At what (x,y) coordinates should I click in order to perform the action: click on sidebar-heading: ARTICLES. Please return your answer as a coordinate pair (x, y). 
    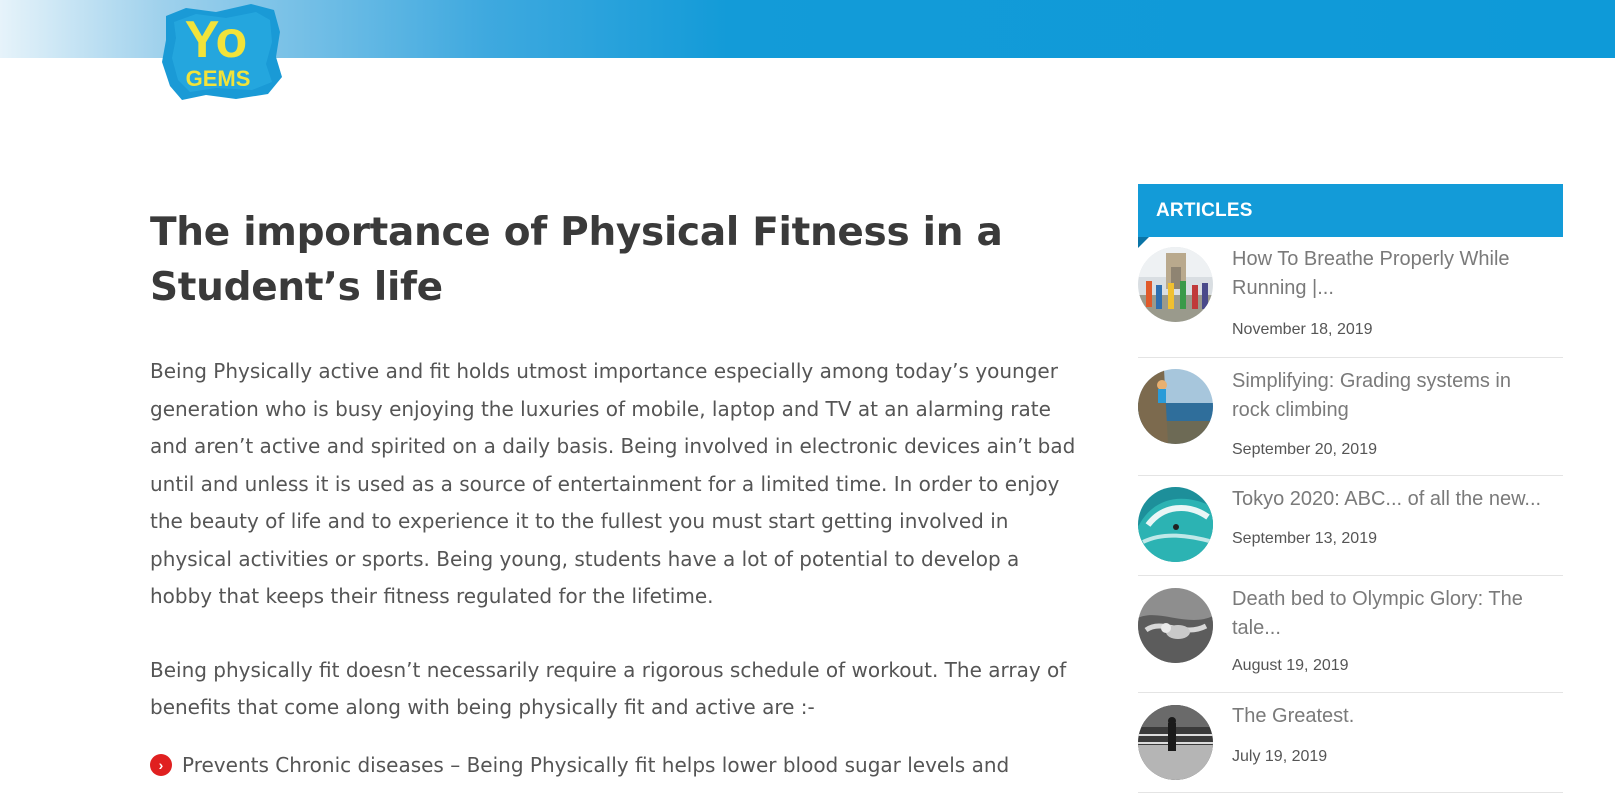
    Looking at the image, I should click on (1350, 216).